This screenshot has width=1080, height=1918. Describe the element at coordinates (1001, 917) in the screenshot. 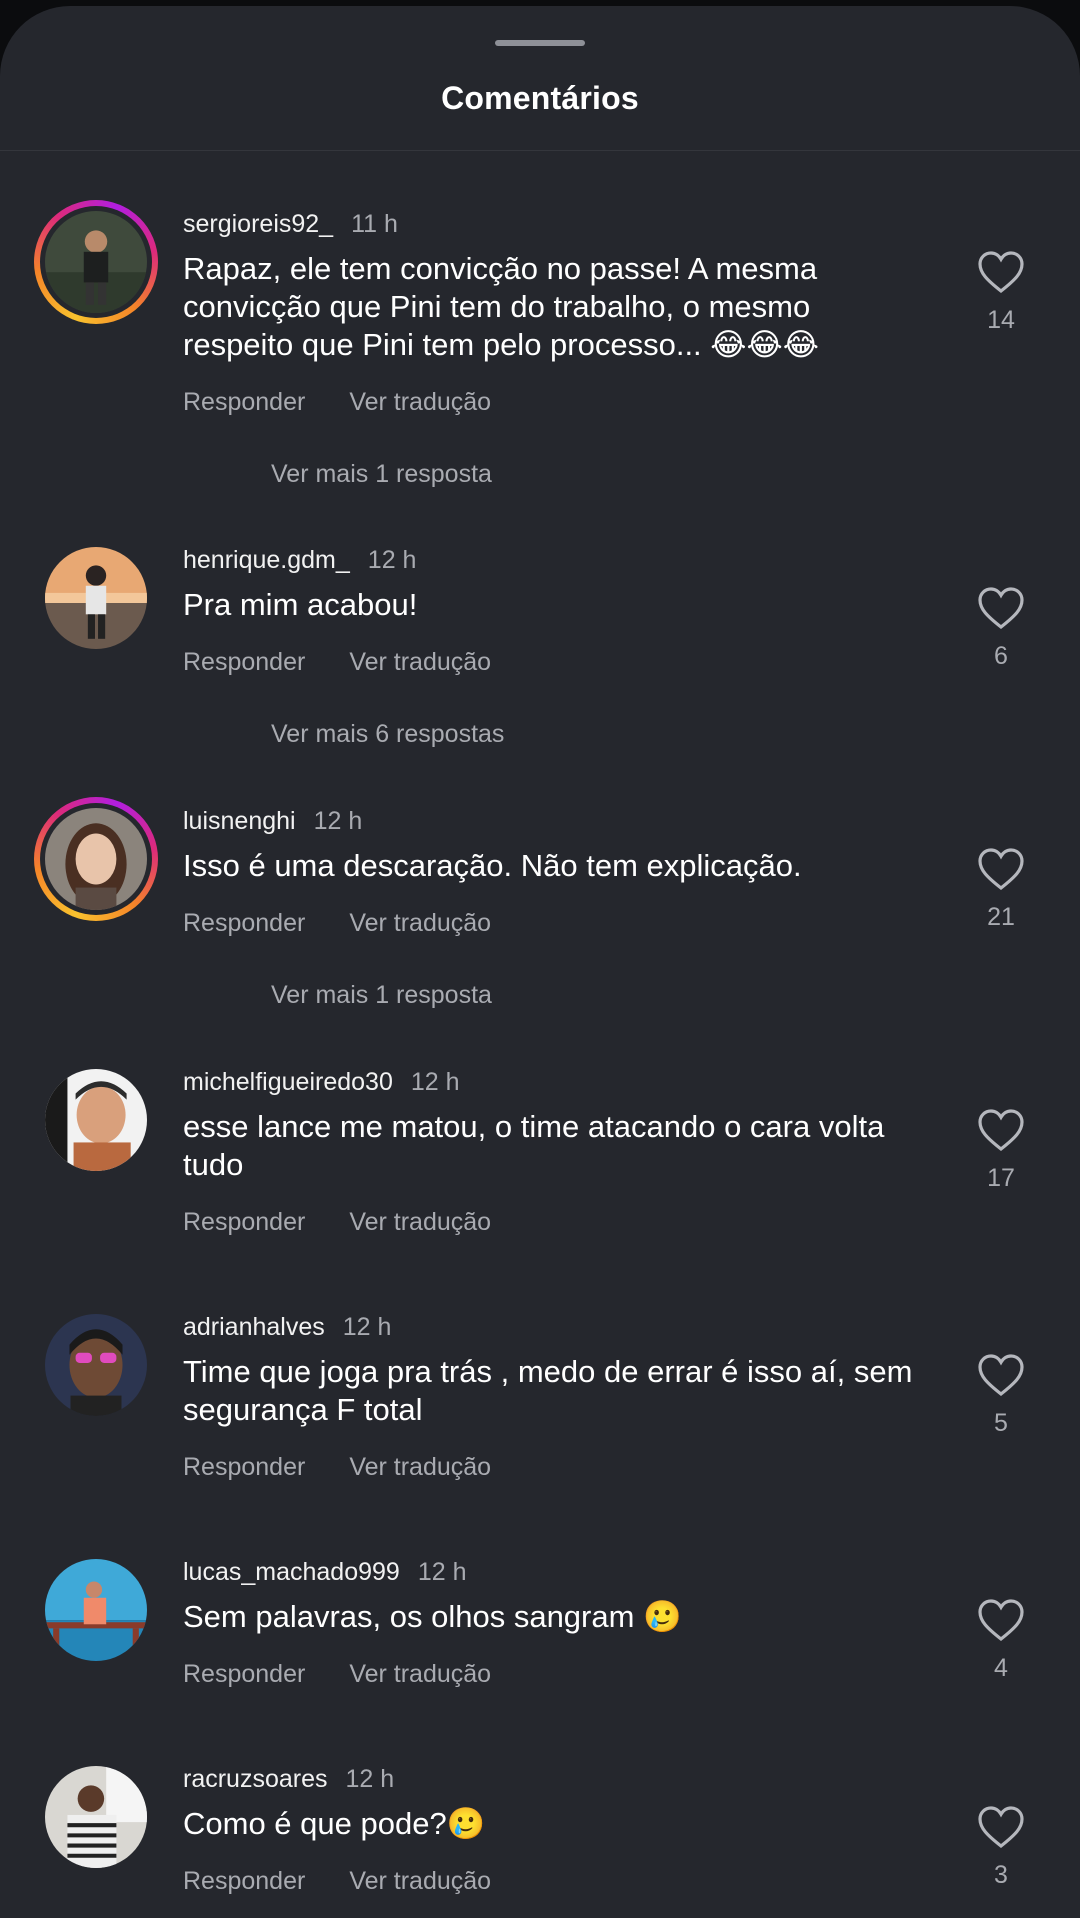

I see `like-count: 21` at that location.